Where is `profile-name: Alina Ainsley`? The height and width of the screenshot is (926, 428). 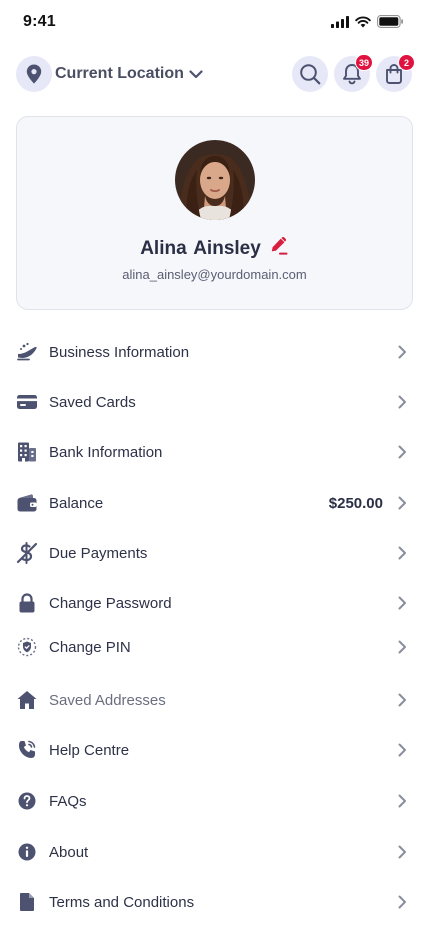 profile-name: Alina Ainsley is located at coordinates (200, 248).